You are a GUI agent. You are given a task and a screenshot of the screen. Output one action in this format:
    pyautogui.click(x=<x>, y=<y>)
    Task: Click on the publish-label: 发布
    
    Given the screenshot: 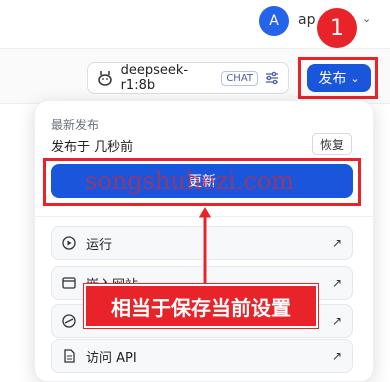 What is the action you would take?
    pyautogui.click(x=332, y=79)
    